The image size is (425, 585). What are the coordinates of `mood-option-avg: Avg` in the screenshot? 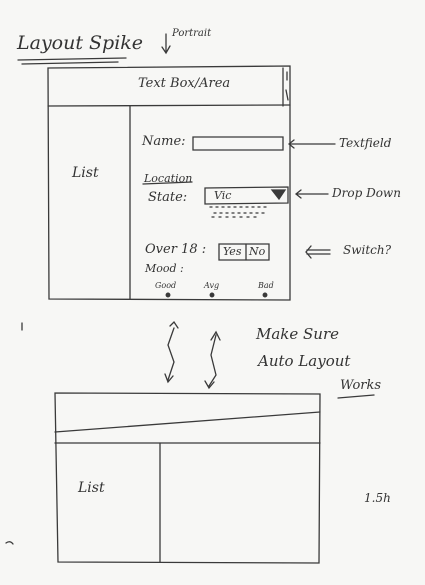 It's located at (211, 285).